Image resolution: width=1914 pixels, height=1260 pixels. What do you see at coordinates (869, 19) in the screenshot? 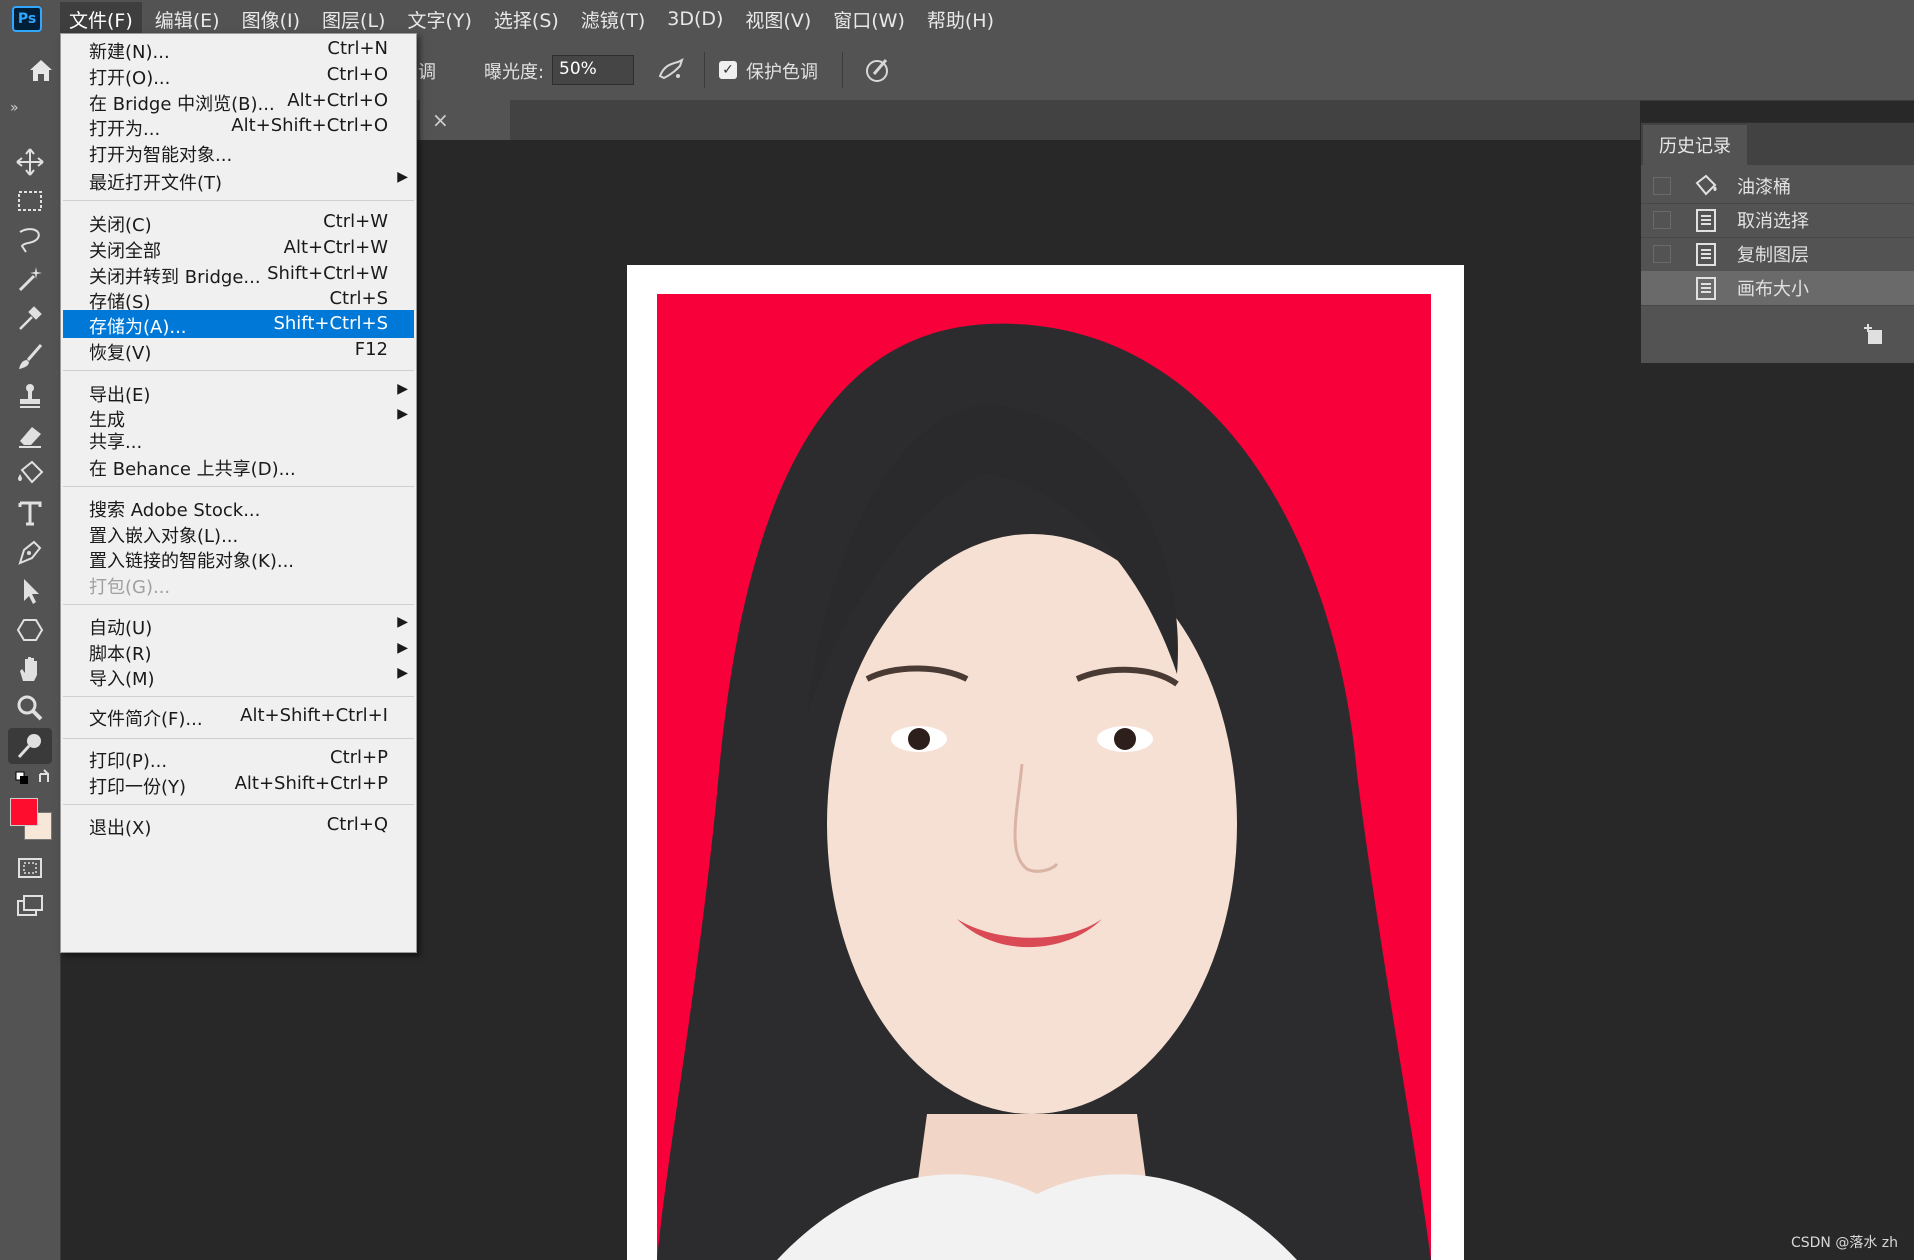
I see `menu-window: 窗口(W)` at bounding box center [869, 19].